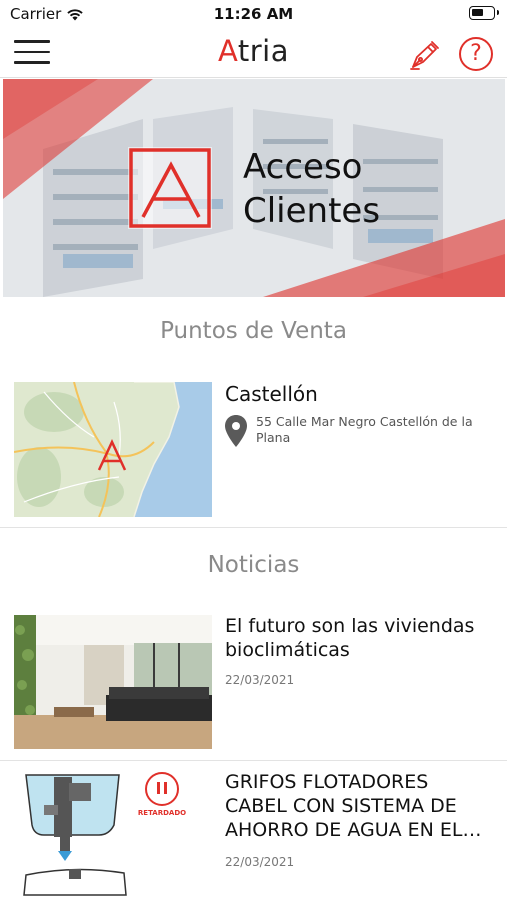 This screenshot has width=507, height=900. What do you see at coordinates (484, 13) in the screenshot?
I see `battery-icon` at bounding box center [484, 13].